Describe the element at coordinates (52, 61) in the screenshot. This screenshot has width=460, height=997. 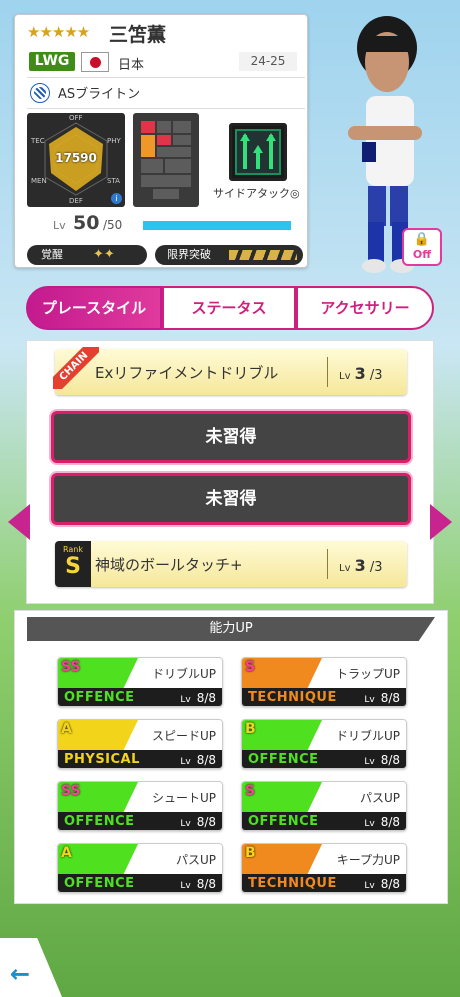
I see `position-badge: LWG` at that location.